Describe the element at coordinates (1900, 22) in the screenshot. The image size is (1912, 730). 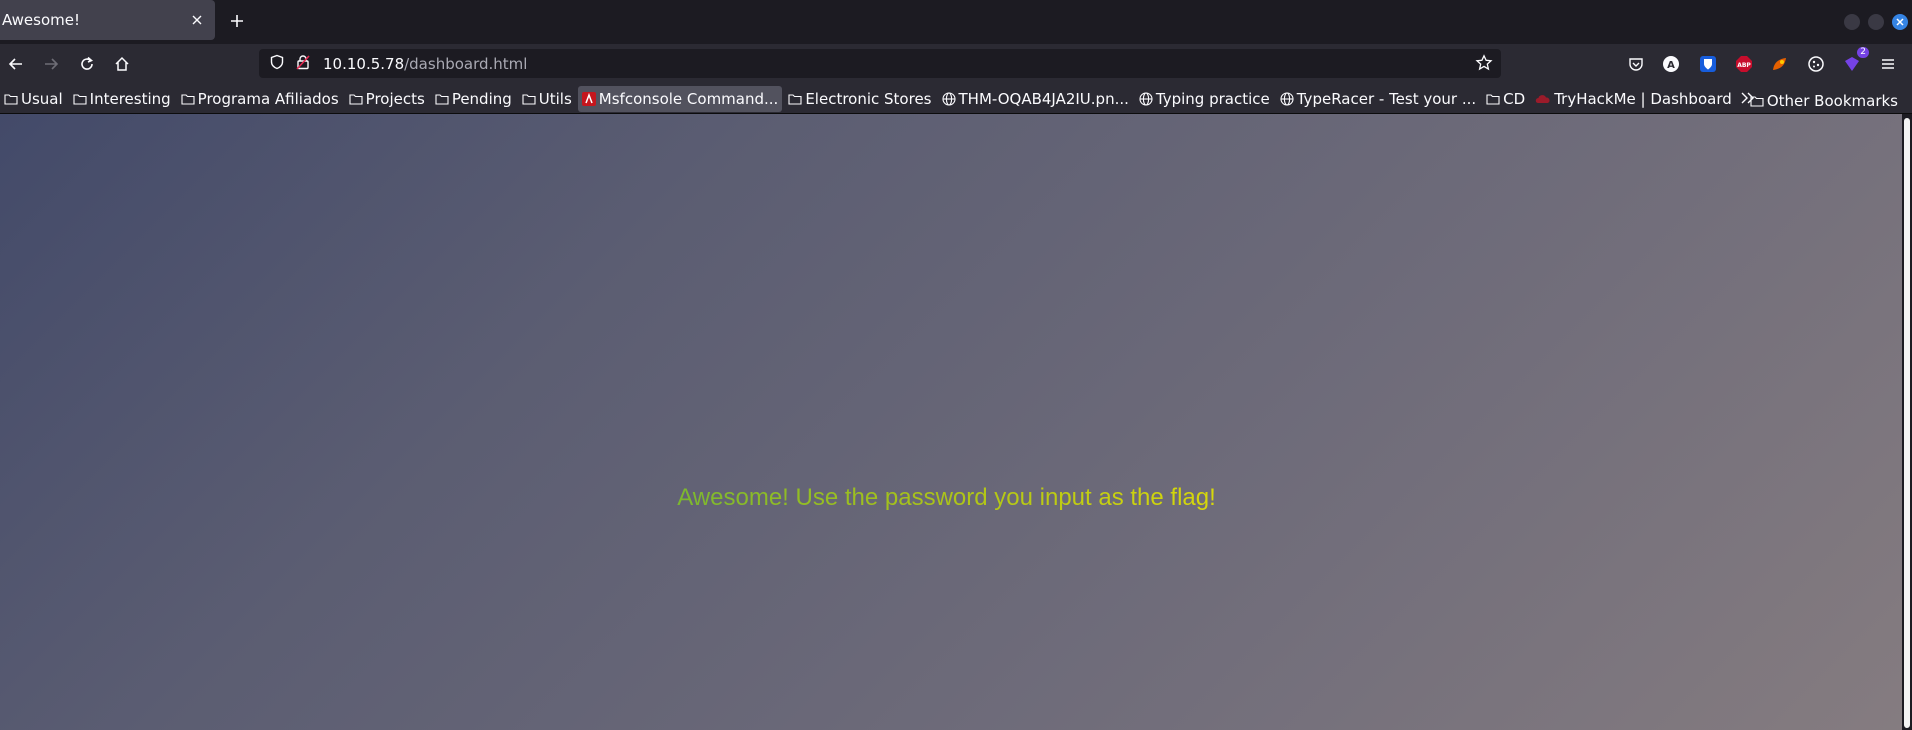
I see `close-window-button` at that location.